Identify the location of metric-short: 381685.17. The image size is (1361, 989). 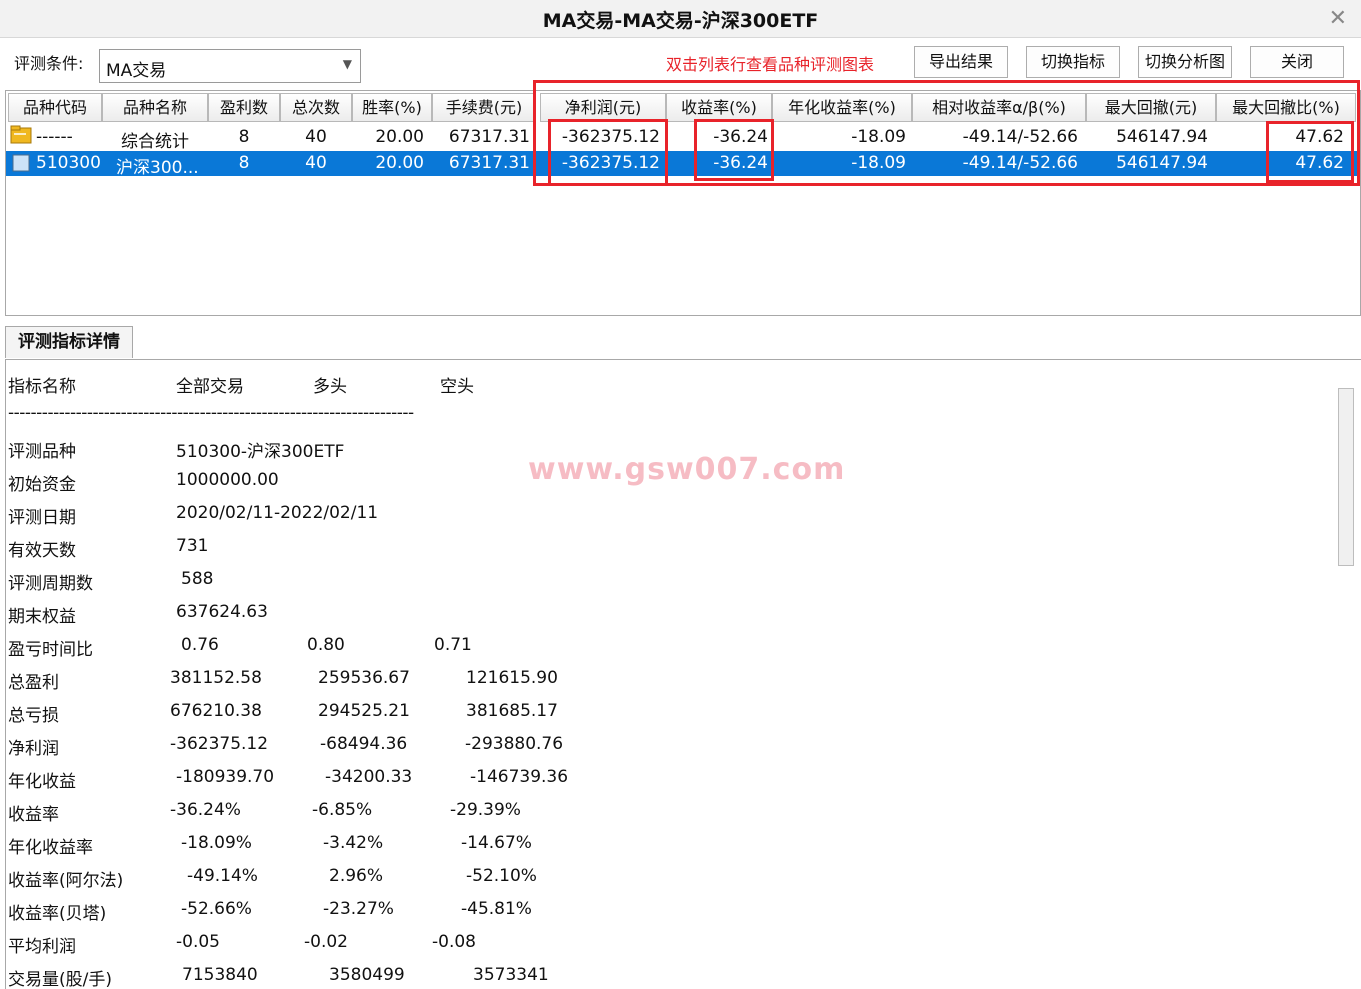
(512, 711).